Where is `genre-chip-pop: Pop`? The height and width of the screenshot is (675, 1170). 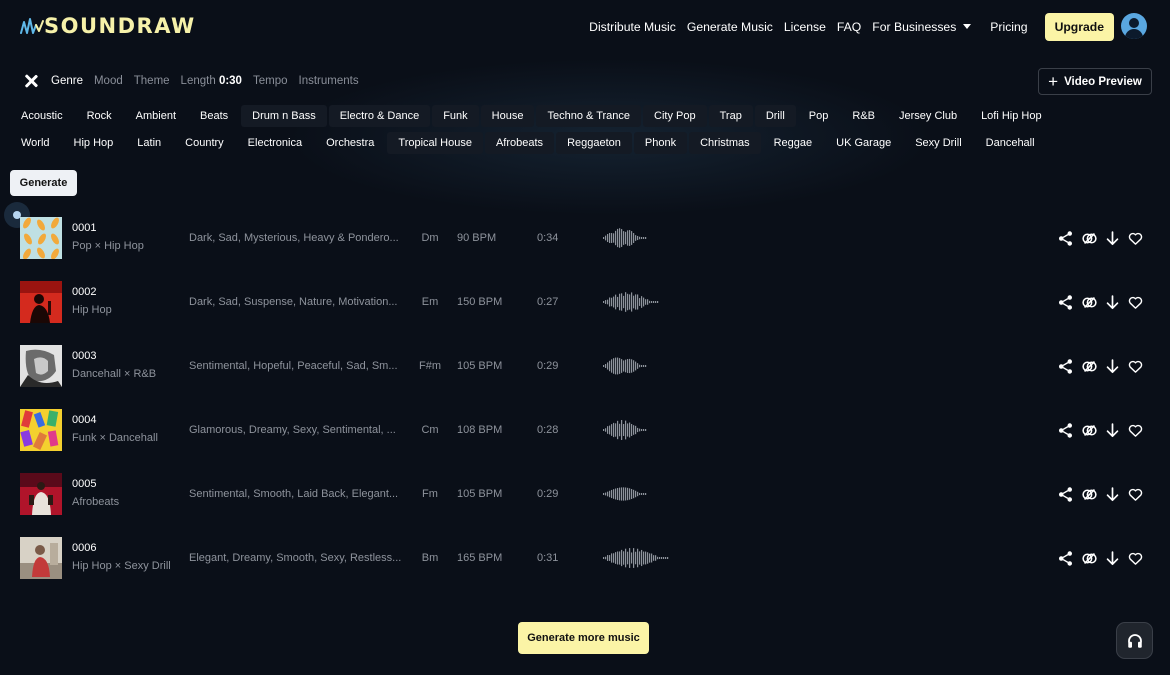 genre-chip-pop: Pop is located at coordinates (819, 116).